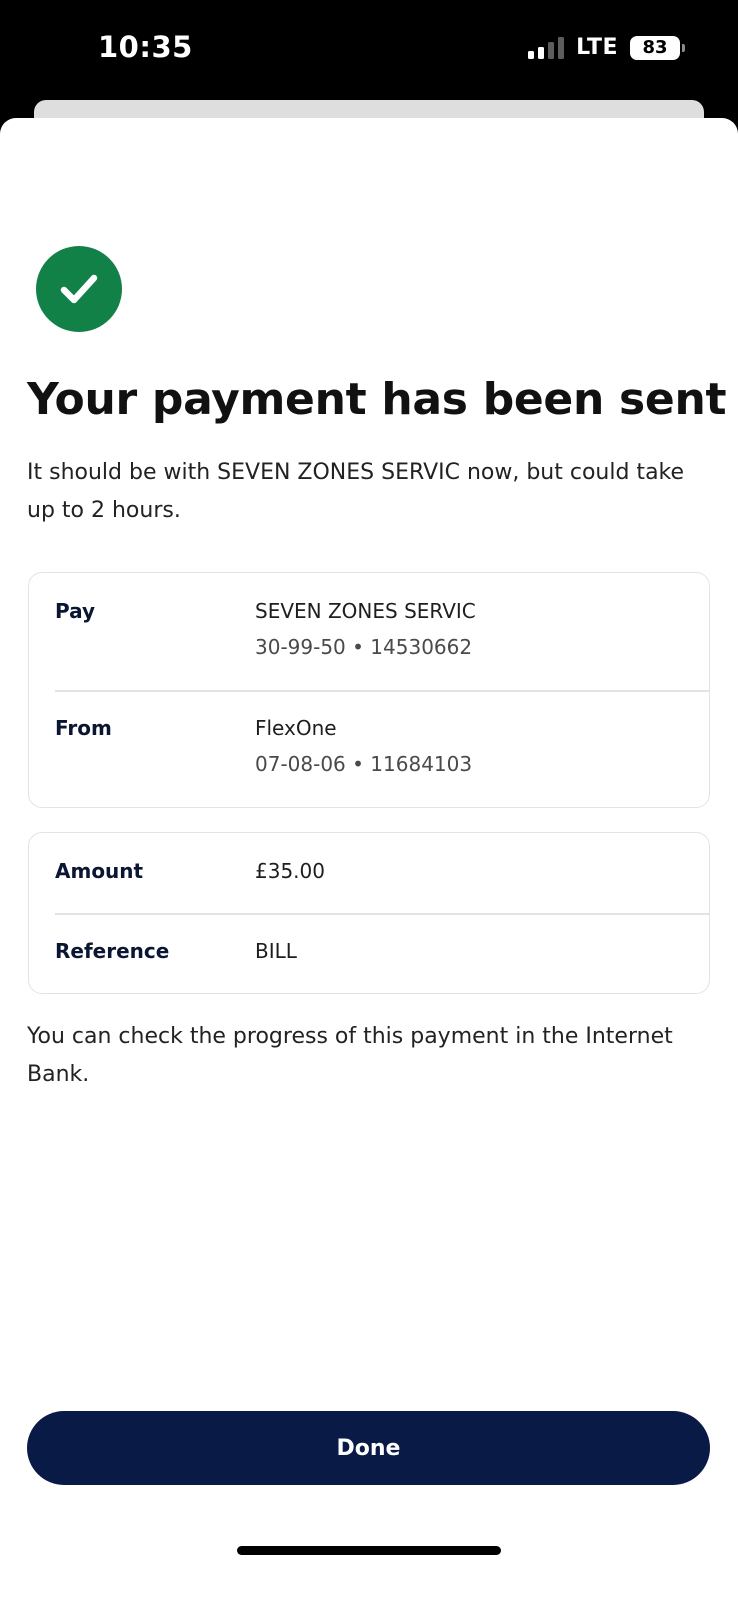  I want to click on page-title: Your payment has been sent, so click(377, 399).